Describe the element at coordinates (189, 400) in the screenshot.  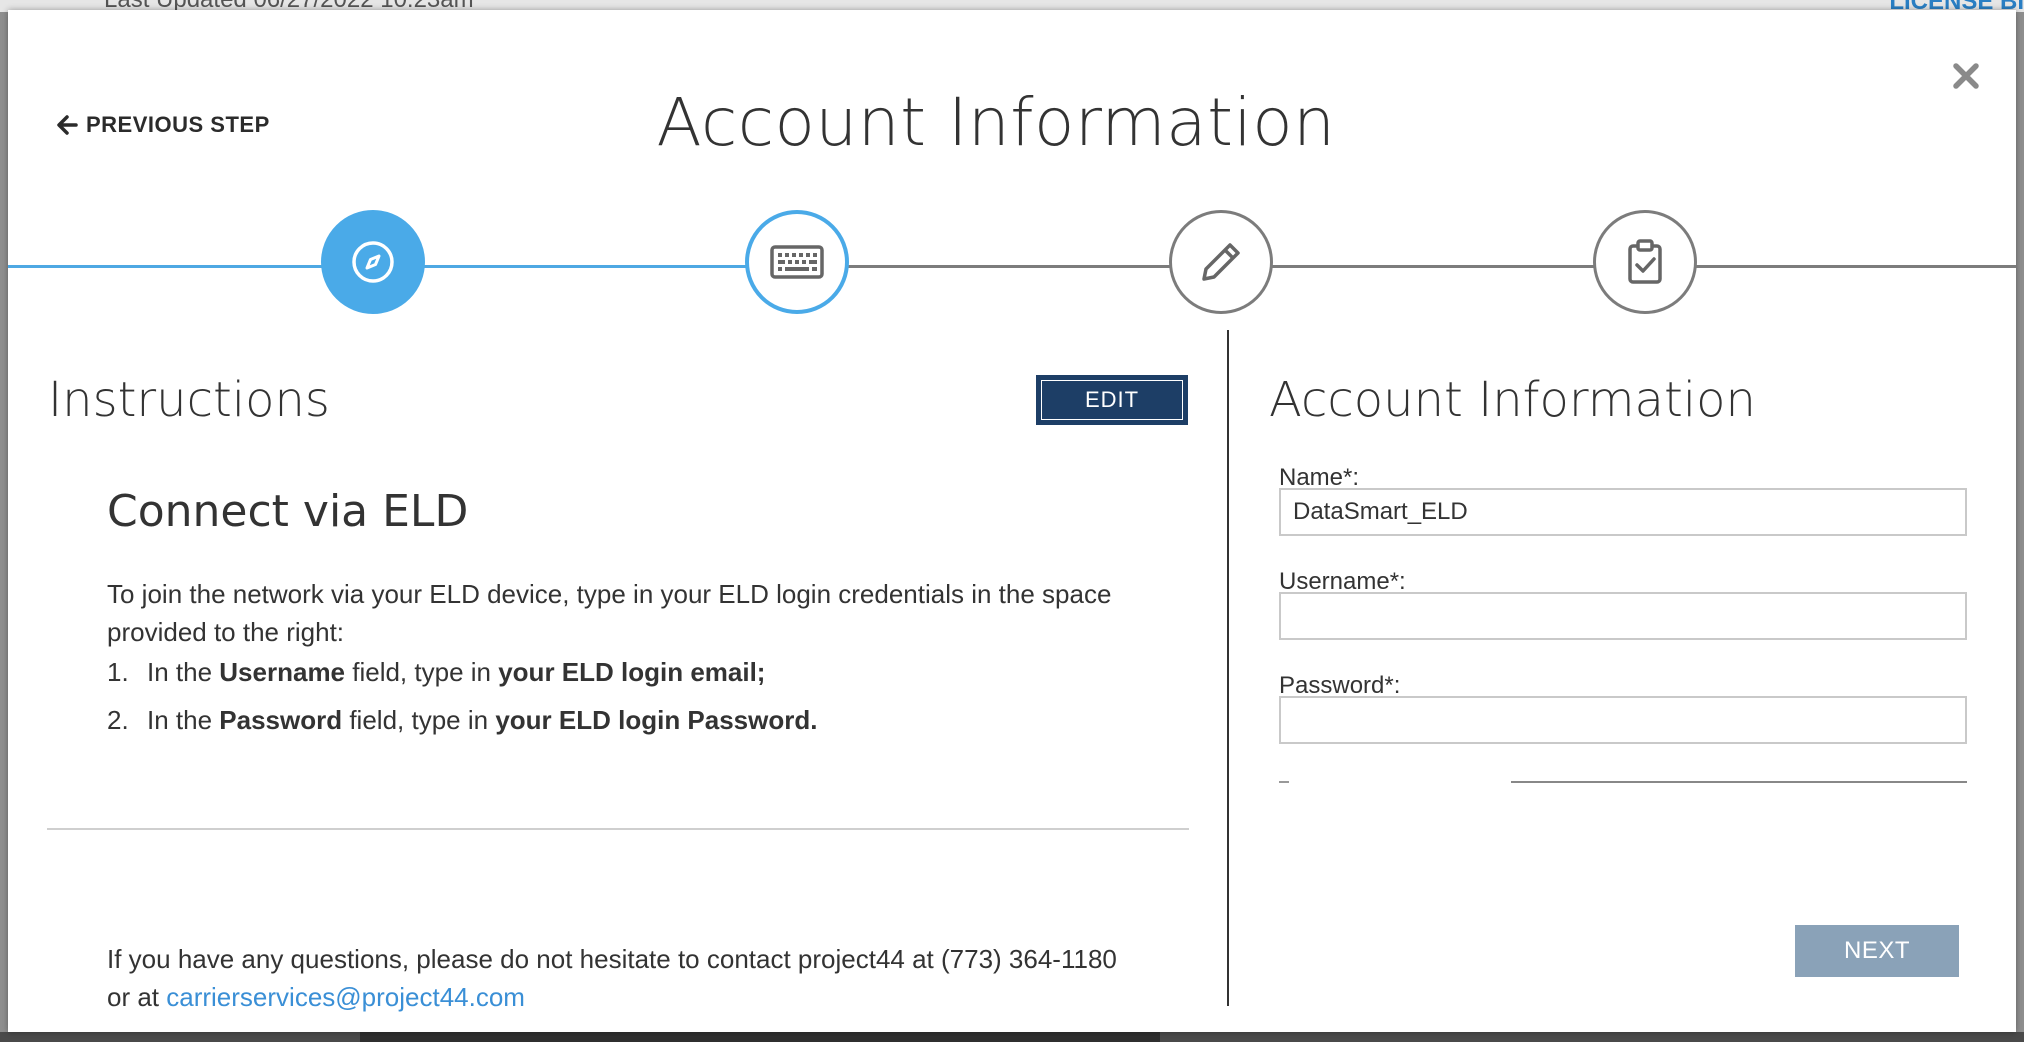
I see `instructions-title: Instructions` at that location.